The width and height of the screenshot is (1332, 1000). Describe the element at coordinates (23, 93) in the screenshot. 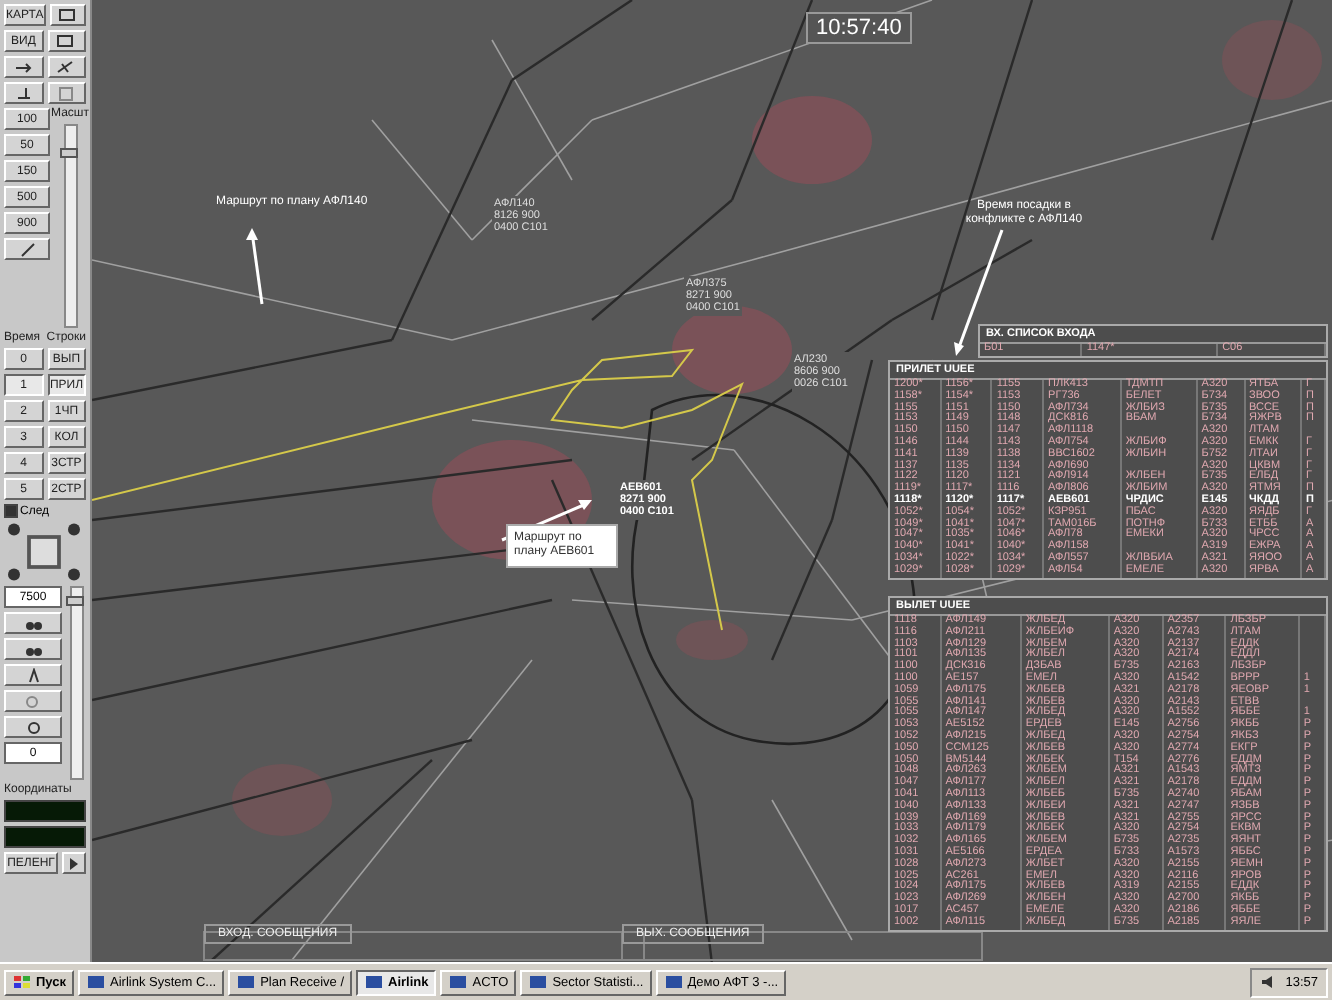

I see `note-button` at that location.